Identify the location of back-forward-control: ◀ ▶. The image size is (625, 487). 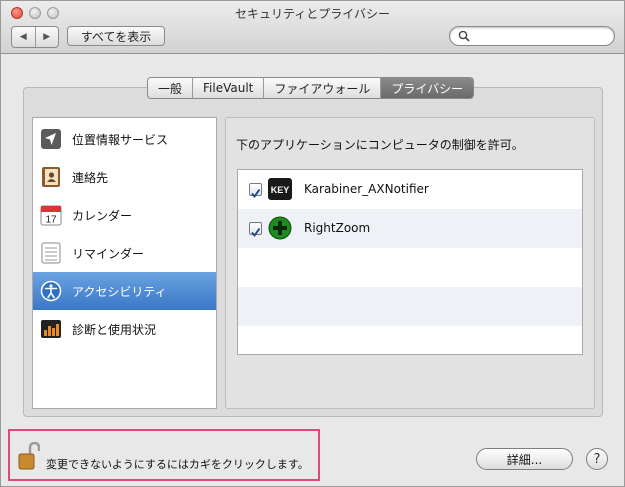
(35, 37).